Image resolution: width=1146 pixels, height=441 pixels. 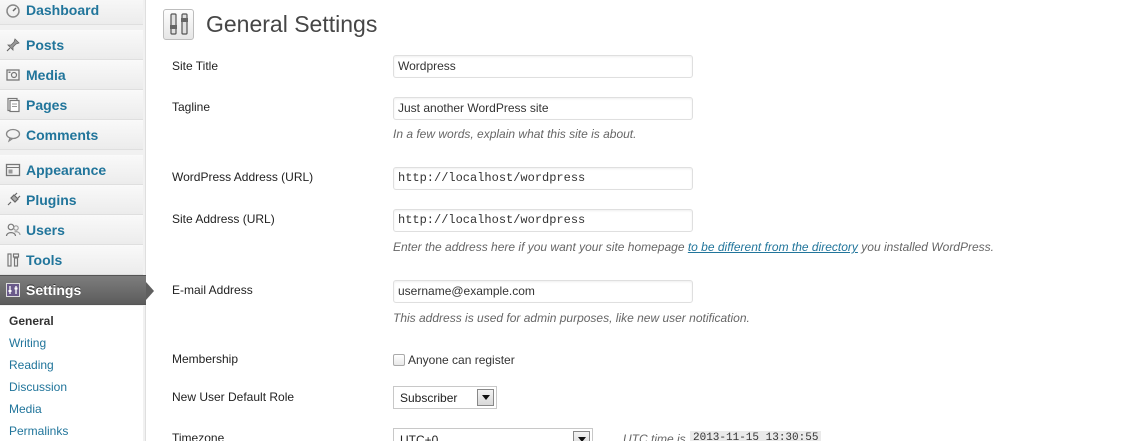 I want to click on email-label: E-mail Address, so click(x=212, y=290).